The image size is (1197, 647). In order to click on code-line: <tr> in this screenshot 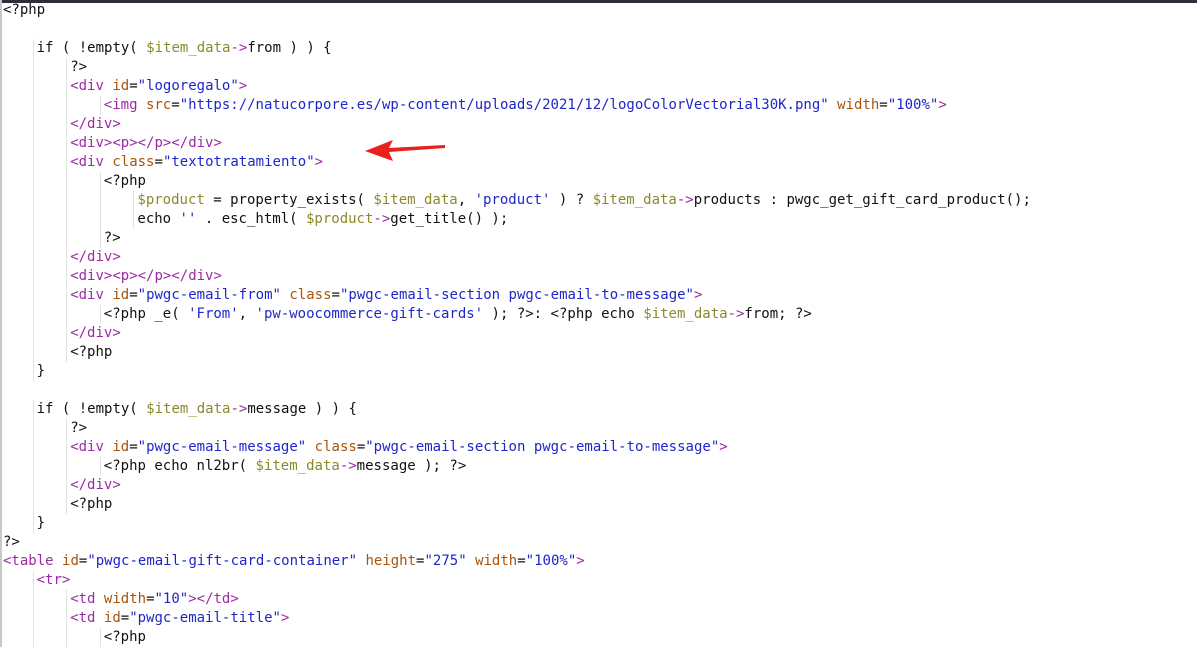, I will do `click(598, 580)`.